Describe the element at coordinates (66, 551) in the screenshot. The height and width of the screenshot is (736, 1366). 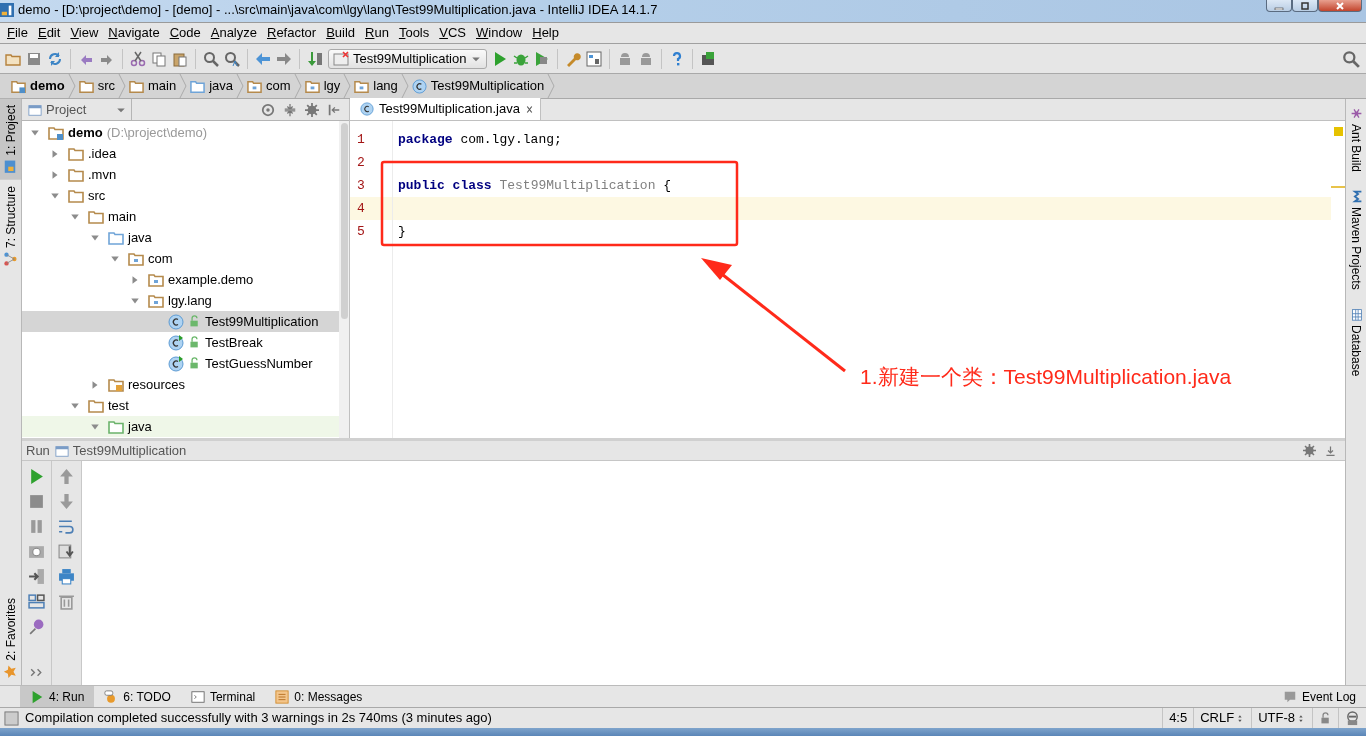
I see `scroll-to-end-icon` at that location.